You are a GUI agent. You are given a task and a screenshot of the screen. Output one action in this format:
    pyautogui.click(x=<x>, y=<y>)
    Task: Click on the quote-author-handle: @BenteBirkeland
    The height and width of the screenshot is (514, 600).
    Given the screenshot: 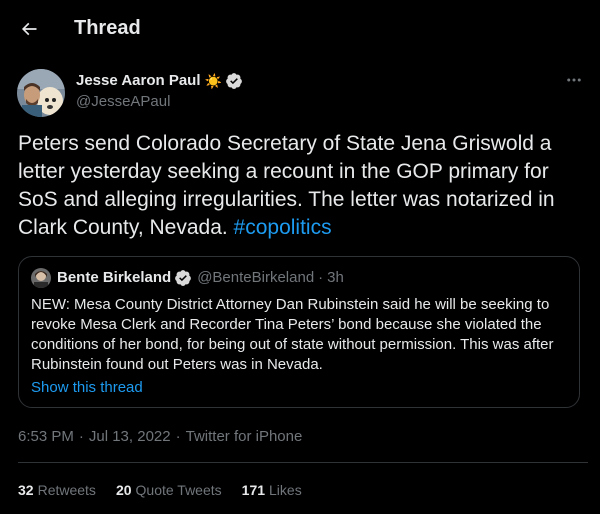 What is the action you would take?
    pyautogui.click(x=256, y=277)
    